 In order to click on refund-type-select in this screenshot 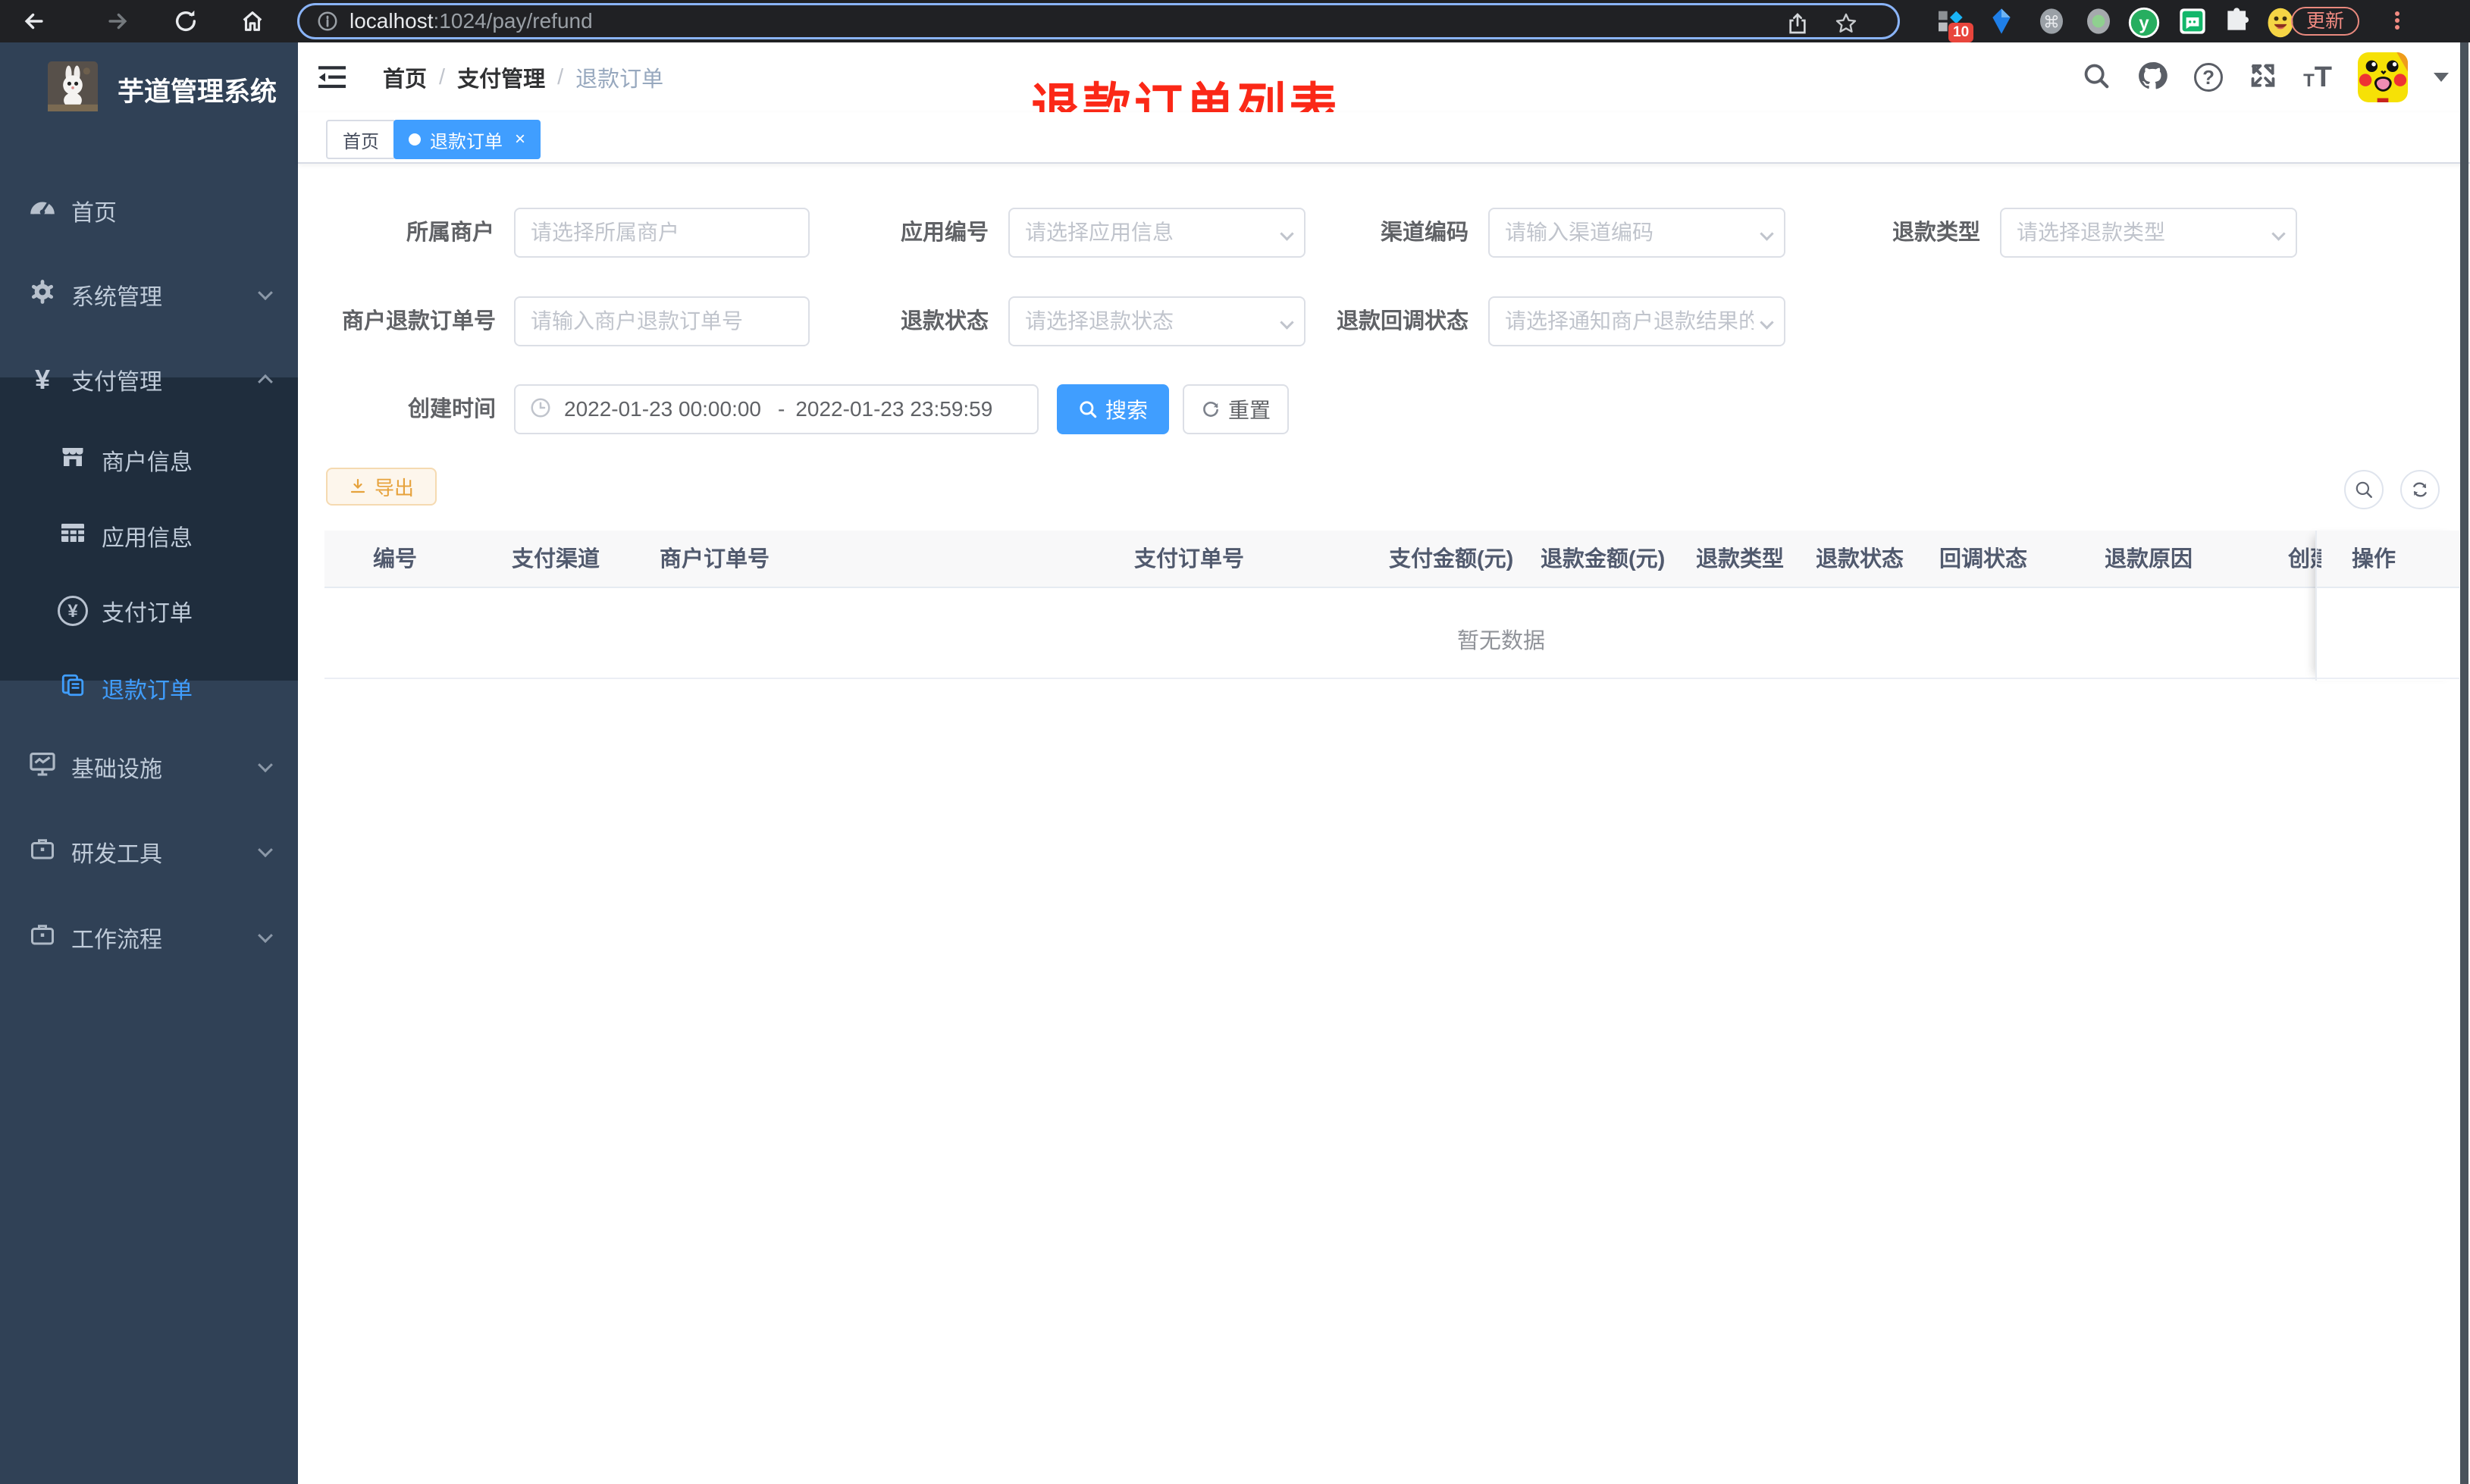, I will do `click(2148, 233)`.